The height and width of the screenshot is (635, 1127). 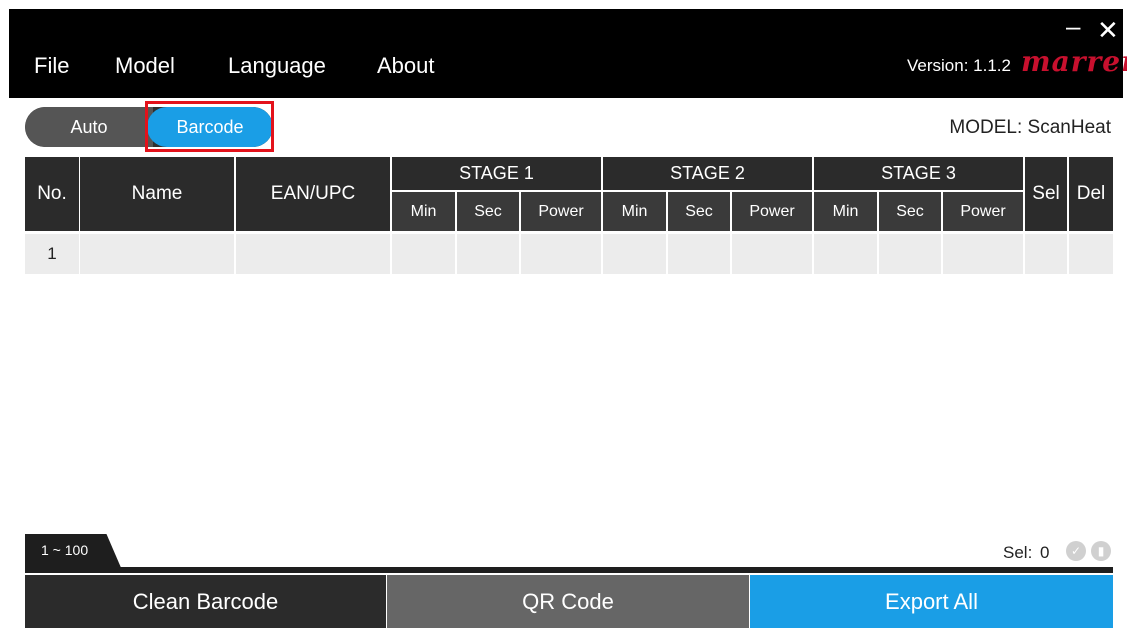 I want to click on page-tab-1-100: 1 ~ 100, so click(x=73, y=552).